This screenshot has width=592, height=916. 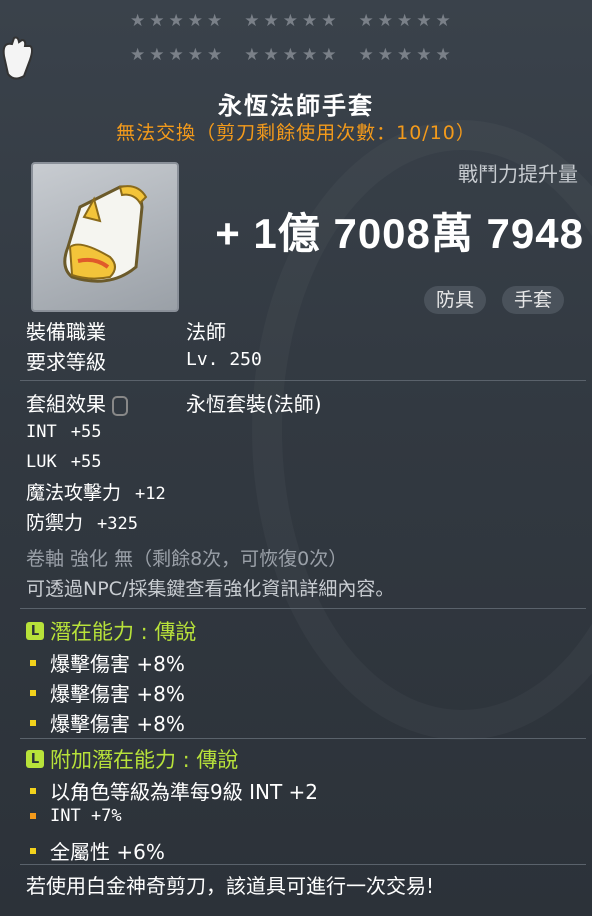 I want to click on glove-icon, so click(x=105, y=234).